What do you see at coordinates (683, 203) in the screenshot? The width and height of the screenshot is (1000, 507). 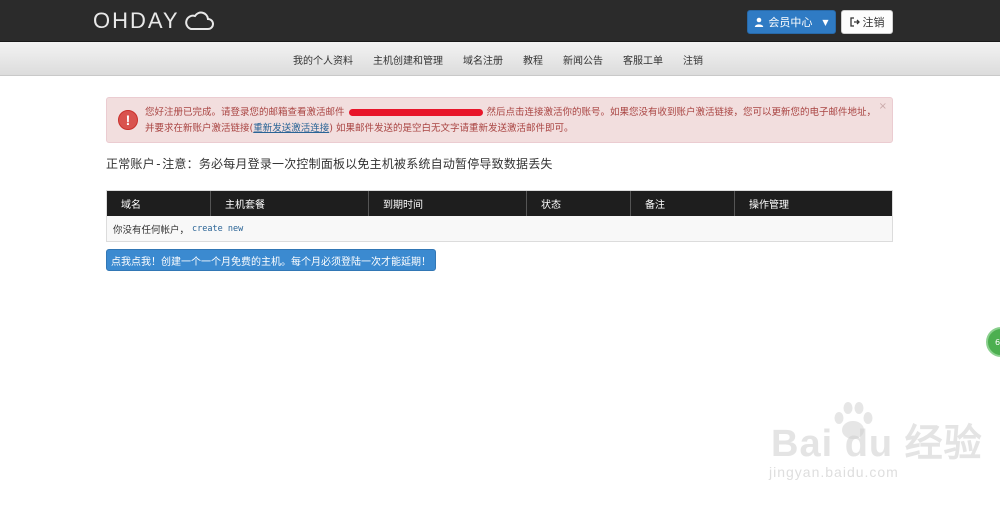 I see `column-header-notes: 备注` at bounding box center [683, 203].